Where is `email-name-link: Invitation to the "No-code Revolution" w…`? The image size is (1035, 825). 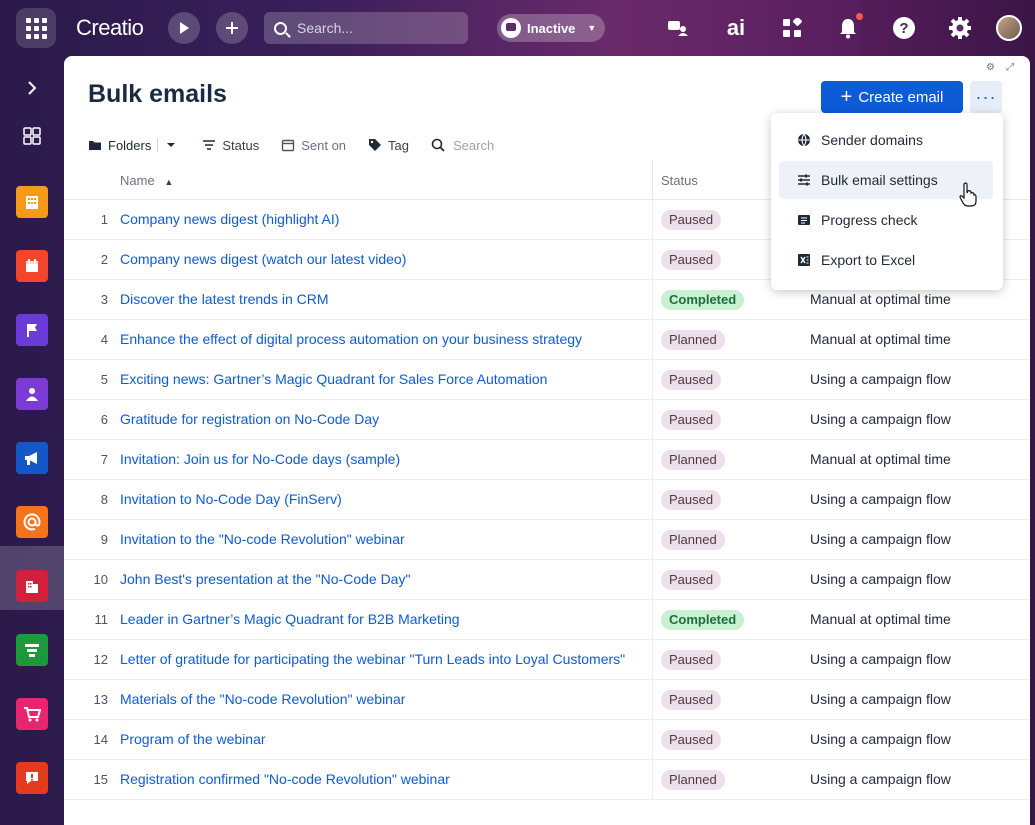
email-name-link: Invitation to the "No-code Revolution" w… is located at coordinates (262, 539).